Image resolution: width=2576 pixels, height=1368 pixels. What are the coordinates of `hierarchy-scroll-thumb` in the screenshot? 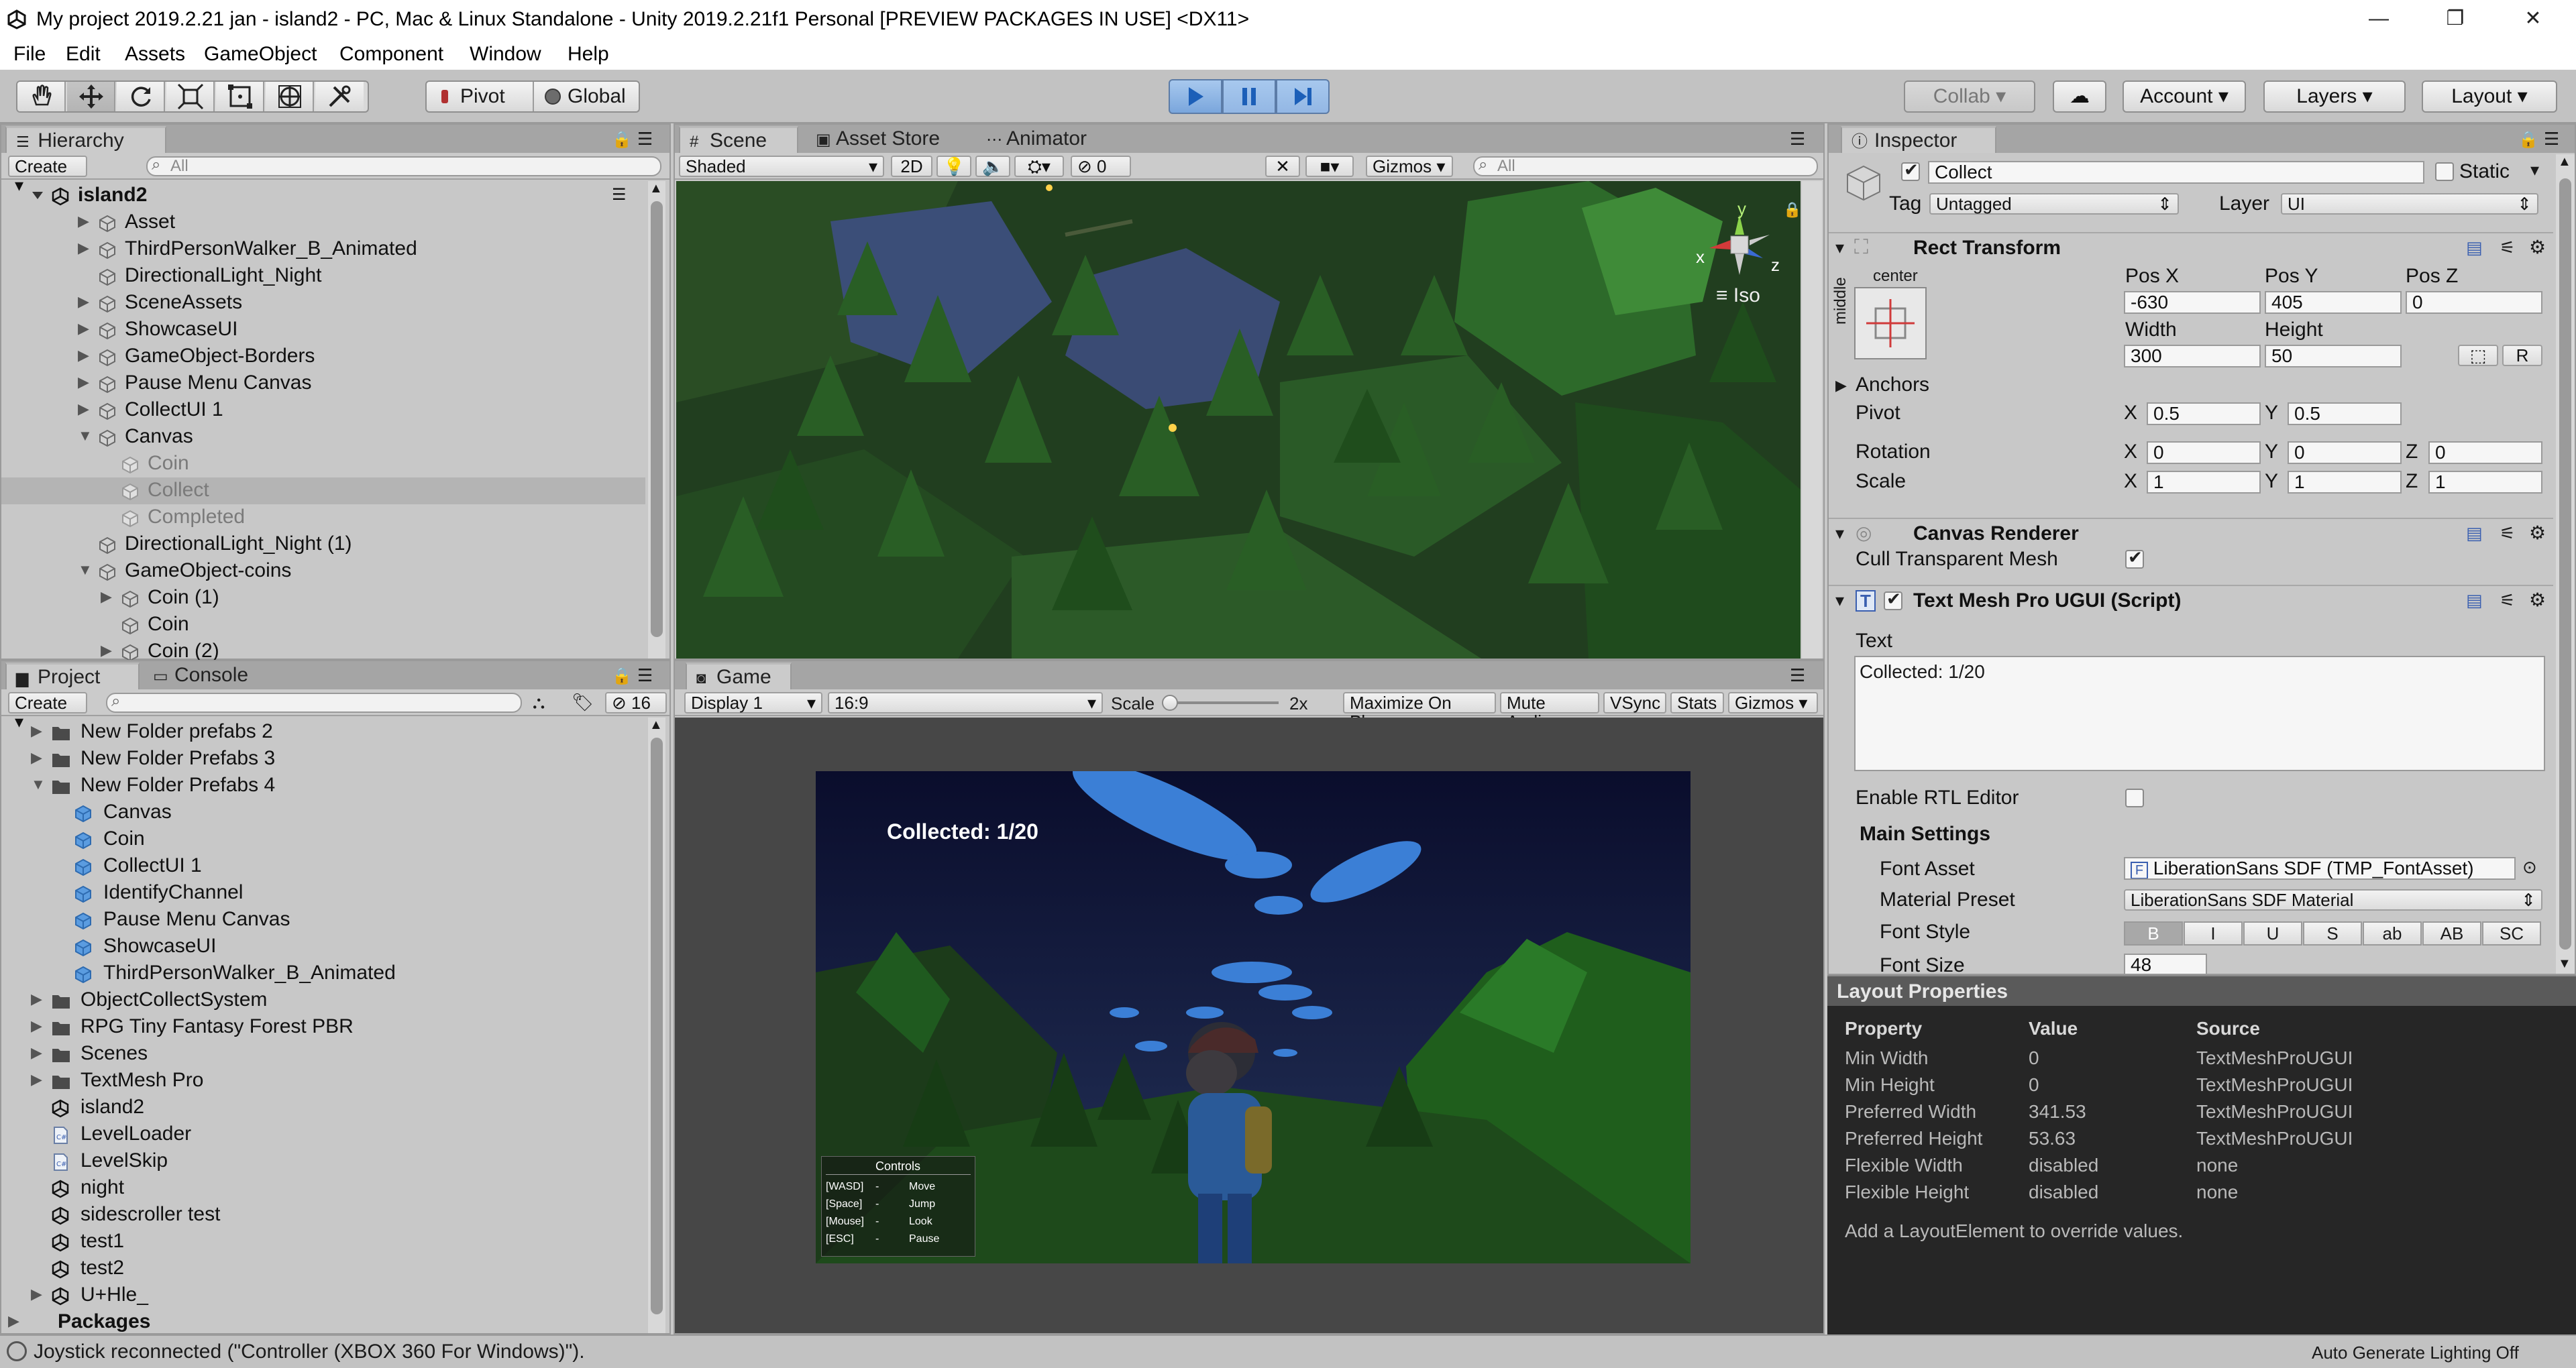 It's located at (657, 419).